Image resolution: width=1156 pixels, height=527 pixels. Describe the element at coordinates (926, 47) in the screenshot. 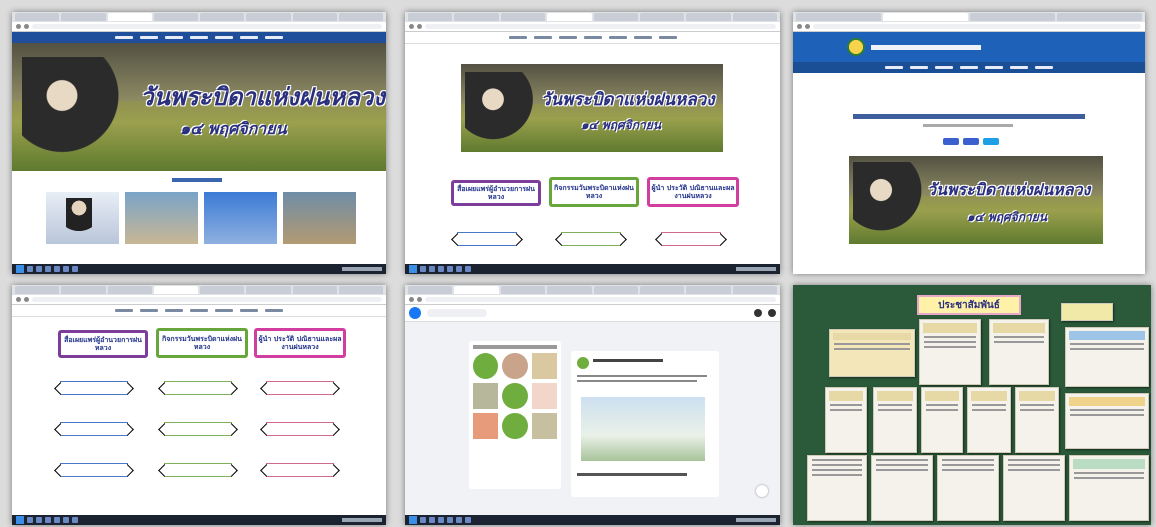

I see `office-name-bar` at that location.